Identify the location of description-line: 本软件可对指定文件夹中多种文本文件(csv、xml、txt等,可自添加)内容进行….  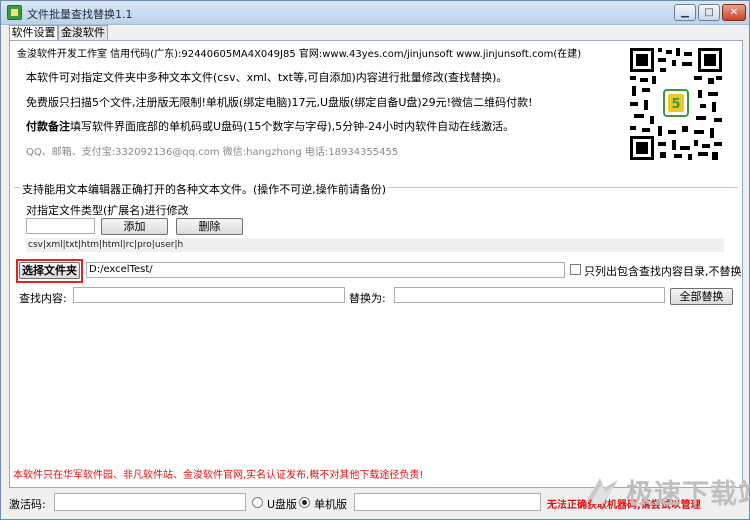
(267, 77).